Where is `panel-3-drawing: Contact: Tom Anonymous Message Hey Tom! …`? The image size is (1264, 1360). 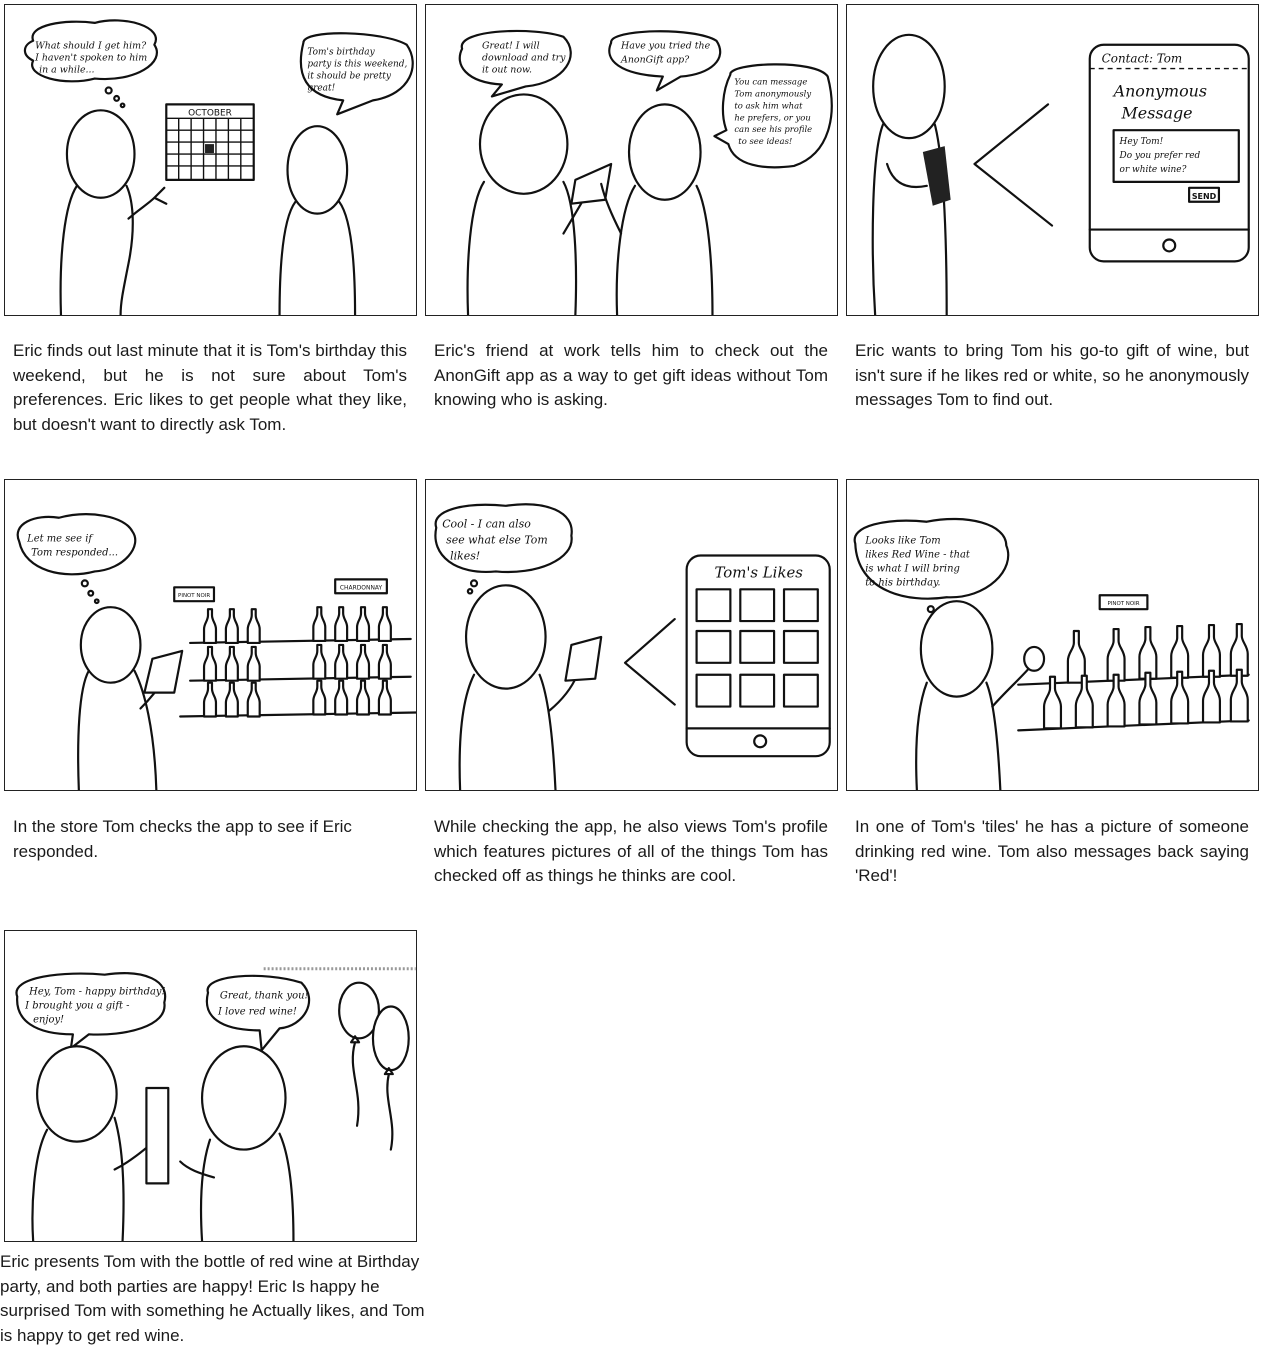 panel-3-drawing: Contact: Tom Anonymous Message Hey Tom! … is located at coordinates (1060, 174).